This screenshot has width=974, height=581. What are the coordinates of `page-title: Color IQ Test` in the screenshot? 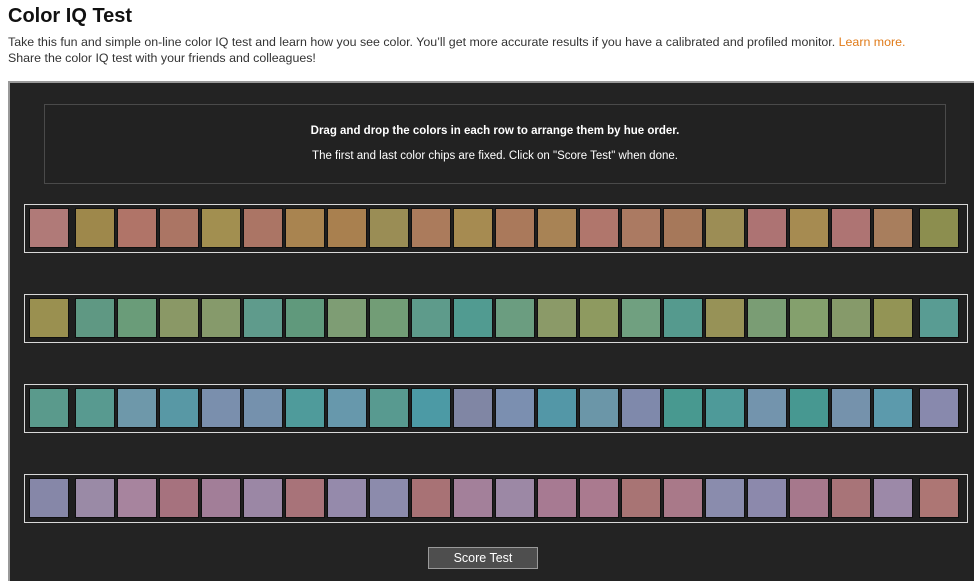 It's located at (70, 16).